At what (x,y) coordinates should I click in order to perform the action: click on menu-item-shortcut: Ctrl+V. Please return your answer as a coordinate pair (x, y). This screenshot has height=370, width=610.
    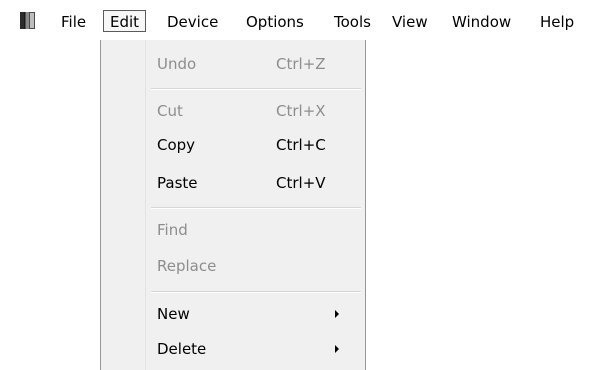
    Looking at the image, I should click on (301, 183).